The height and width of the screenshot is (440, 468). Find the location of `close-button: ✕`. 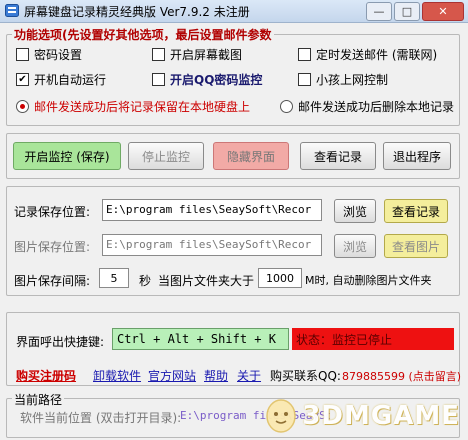

close-button: ✕ is located at coordinates (443, 11).